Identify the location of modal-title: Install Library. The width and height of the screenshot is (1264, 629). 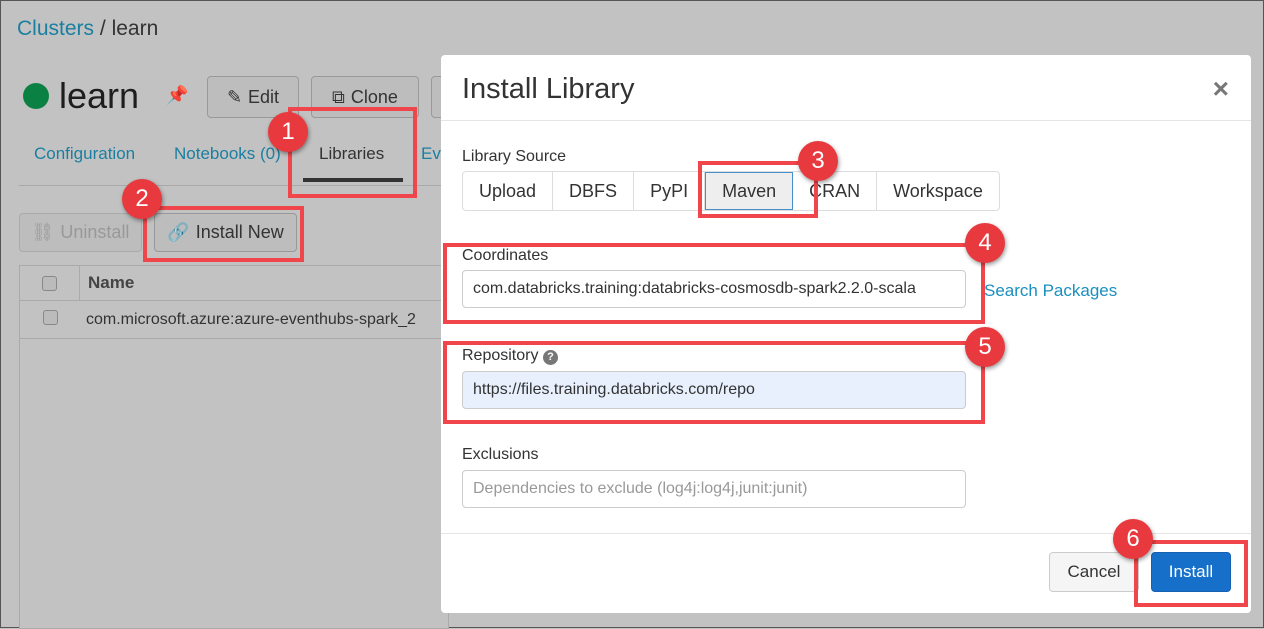
(548, 89).